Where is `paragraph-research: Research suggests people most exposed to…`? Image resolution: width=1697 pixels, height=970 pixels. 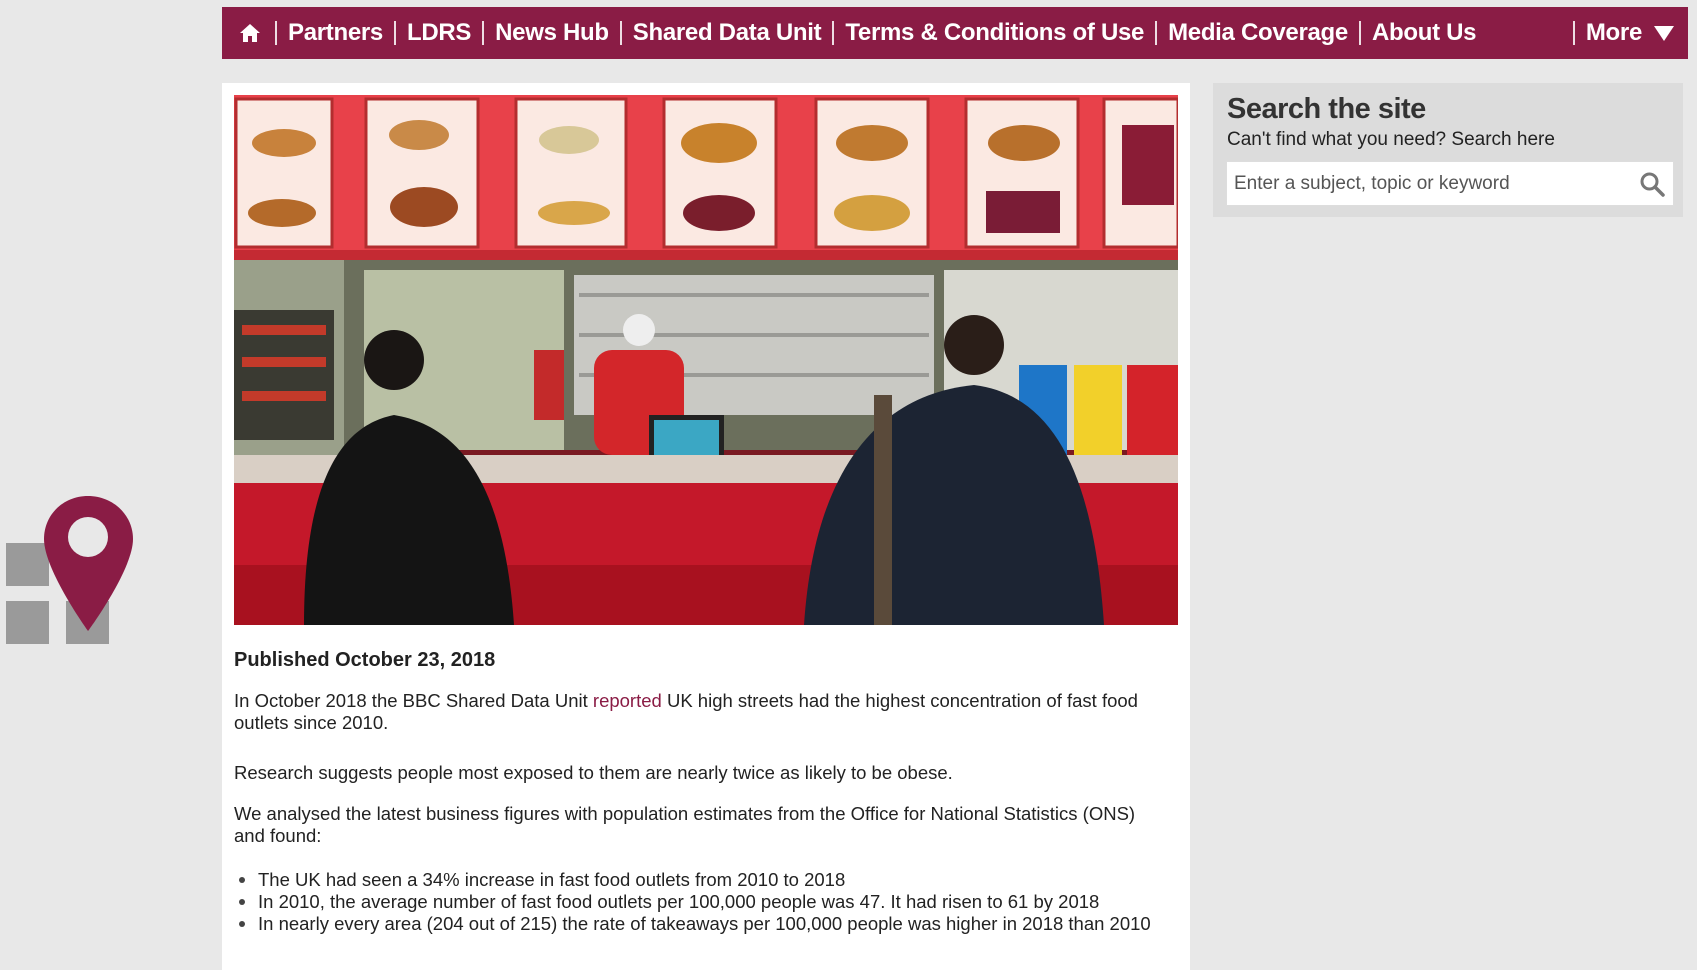 paragraph-research: Research suggests people most exposed to… is located at coordinates (593, 772).